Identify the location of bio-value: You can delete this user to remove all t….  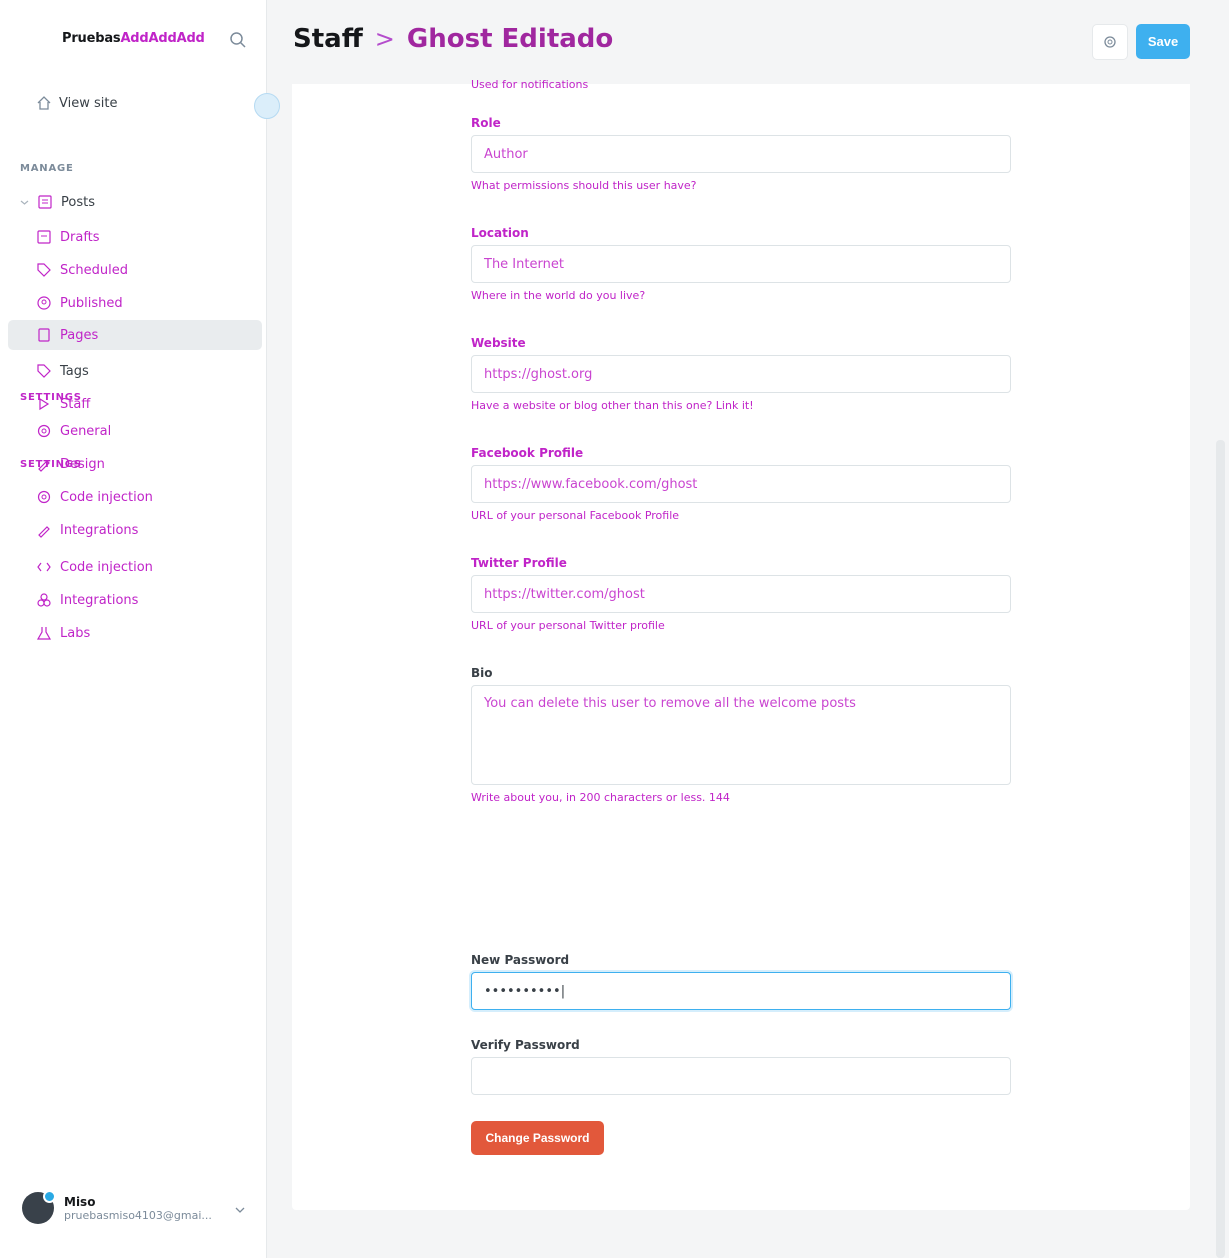
(670, 703).